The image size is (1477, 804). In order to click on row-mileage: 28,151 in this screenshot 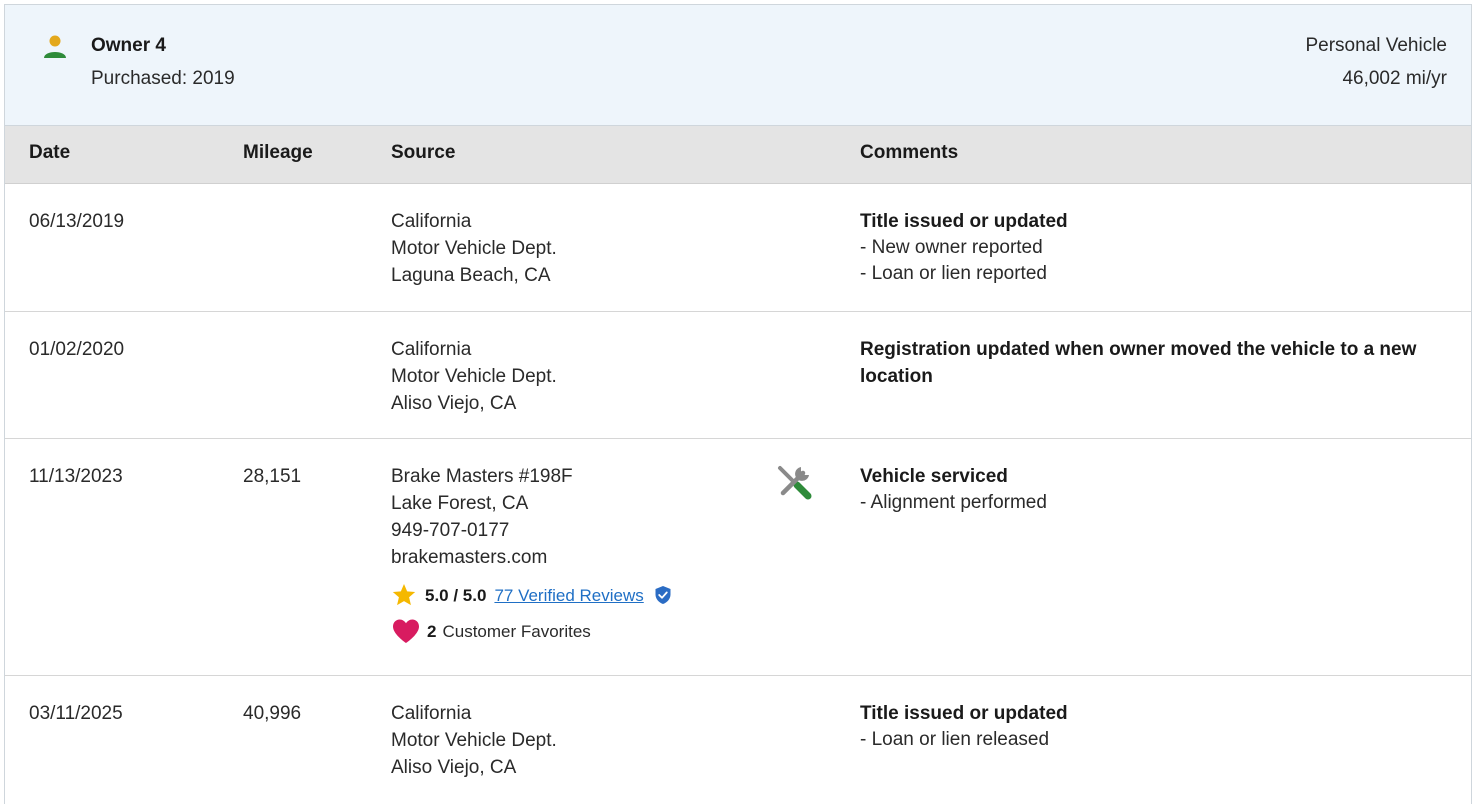, I will do `click(272, 476)`.